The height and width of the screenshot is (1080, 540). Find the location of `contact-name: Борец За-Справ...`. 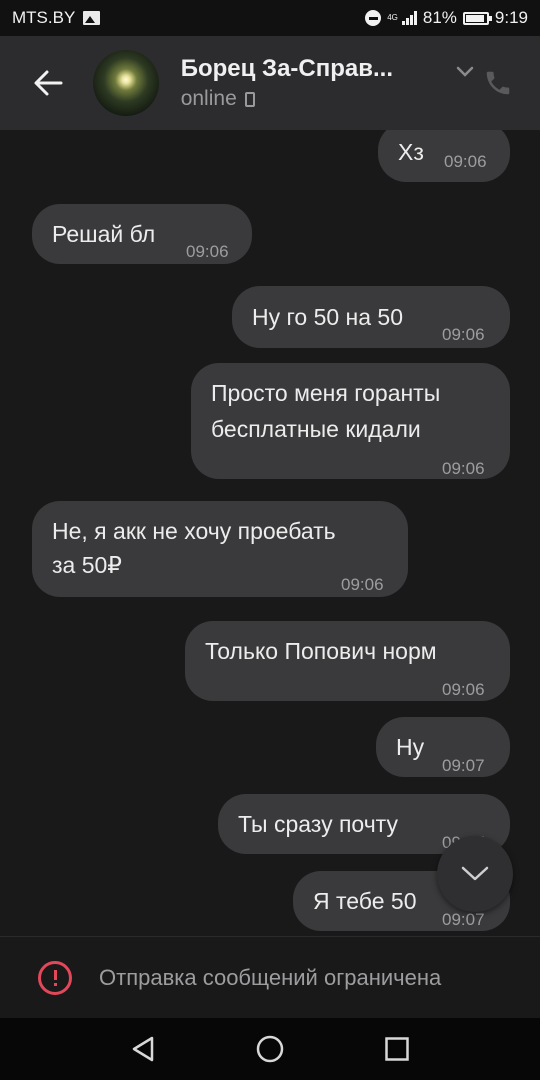

contact-name: Борец За-Справ... is located at coordinates (287, 68).